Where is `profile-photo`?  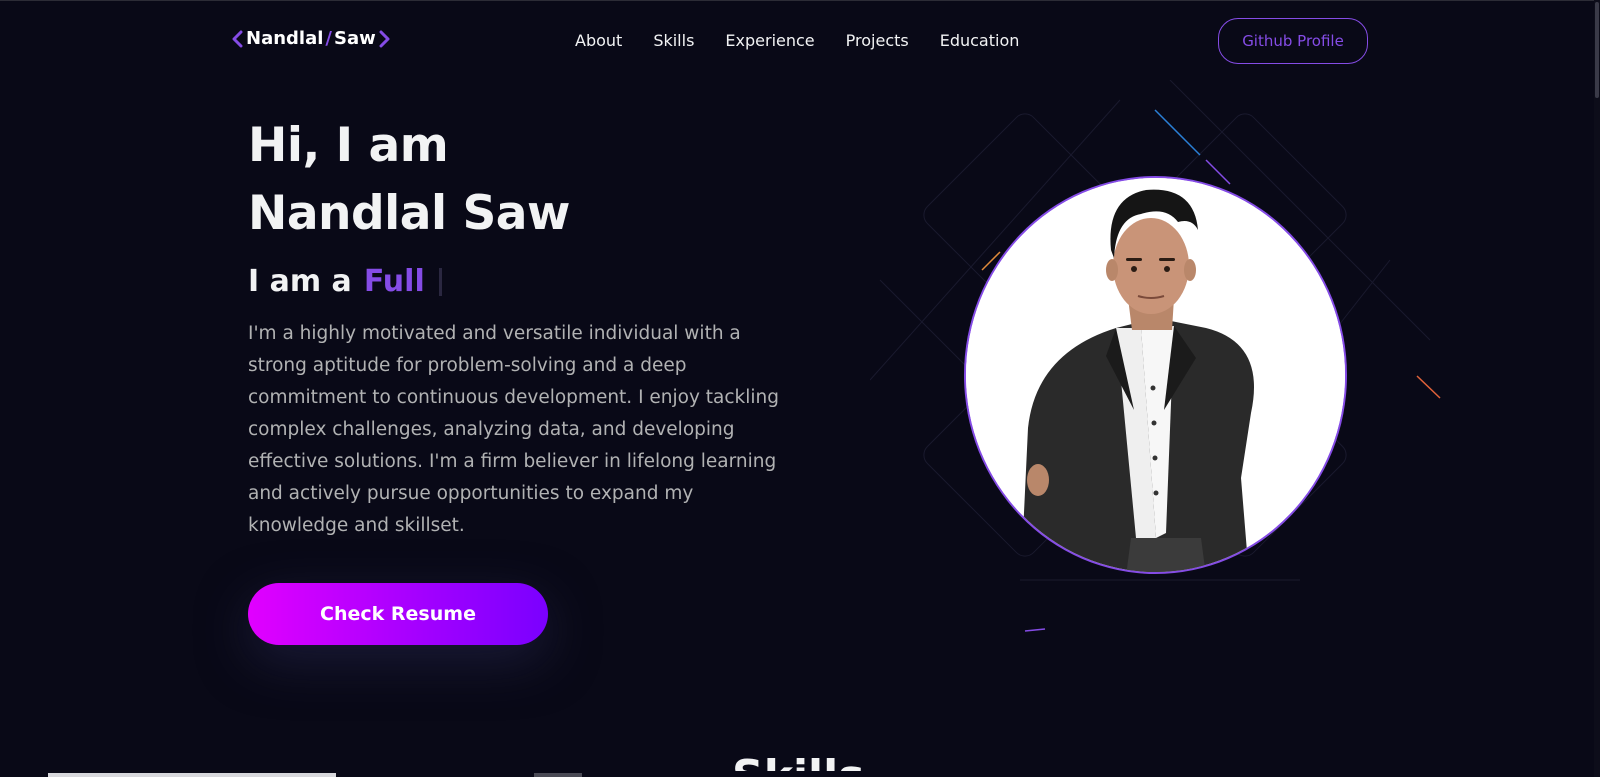
profile-photo is located at coordinates (1155, 375).